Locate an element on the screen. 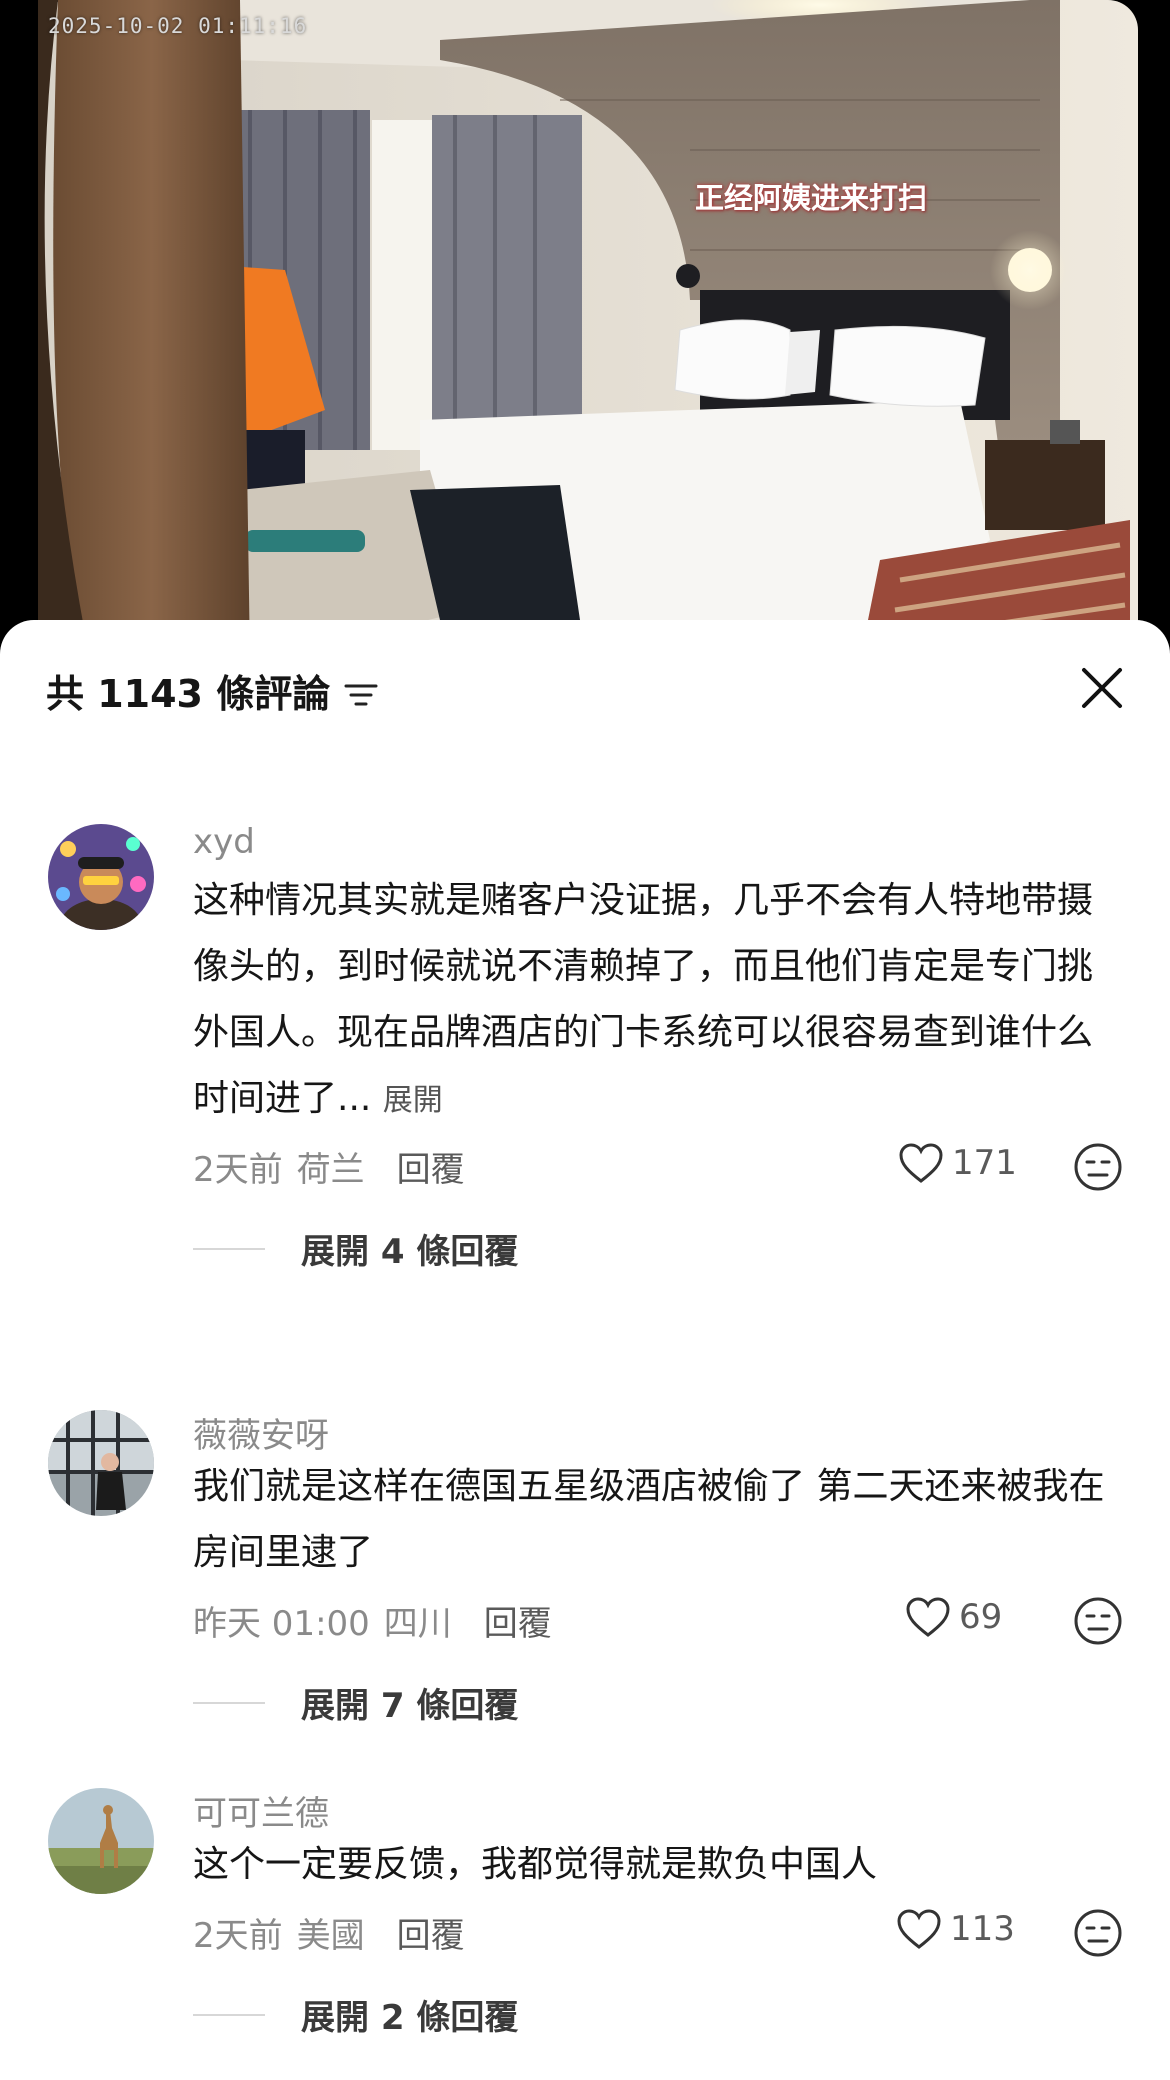 This screenshot has height=2080, width=1170. comment-location: 四川 is located at coordinates (417, 1624).